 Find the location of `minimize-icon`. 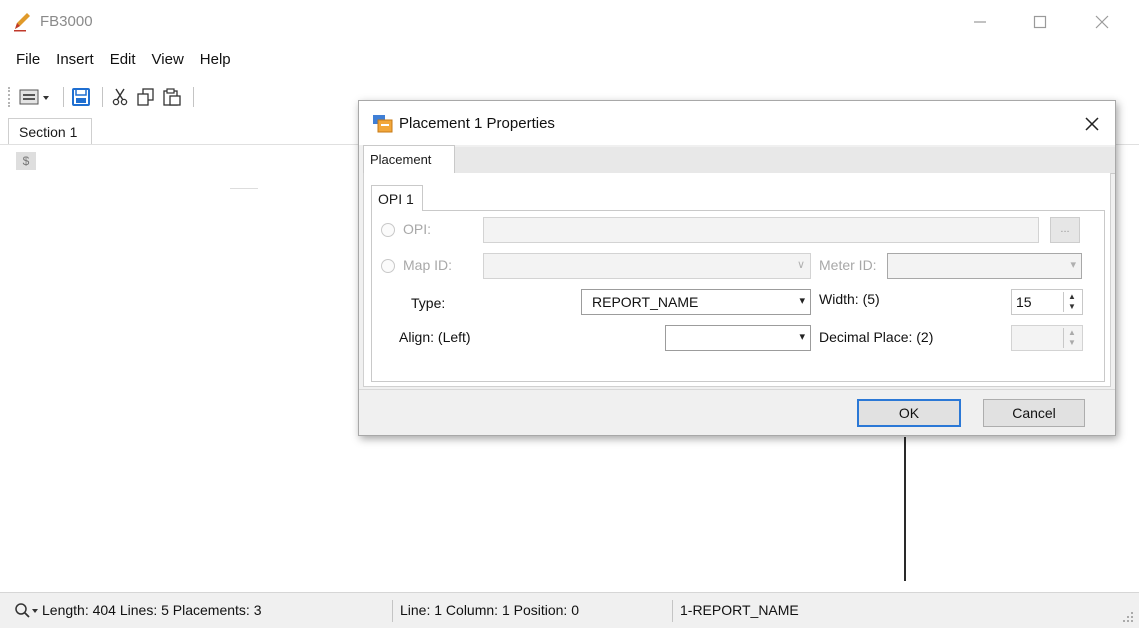

minimize-icon is located at coordinates (980, 22).